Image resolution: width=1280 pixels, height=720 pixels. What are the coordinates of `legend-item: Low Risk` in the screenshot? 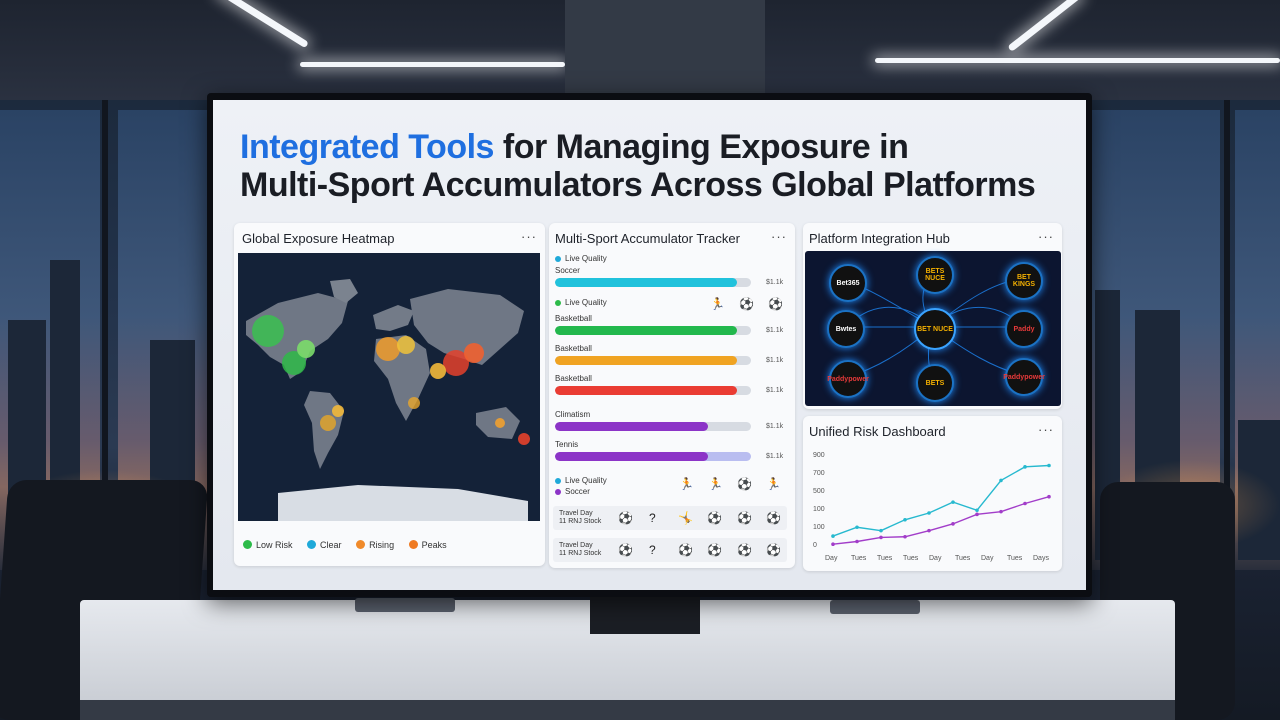 It's located at (268, 545).